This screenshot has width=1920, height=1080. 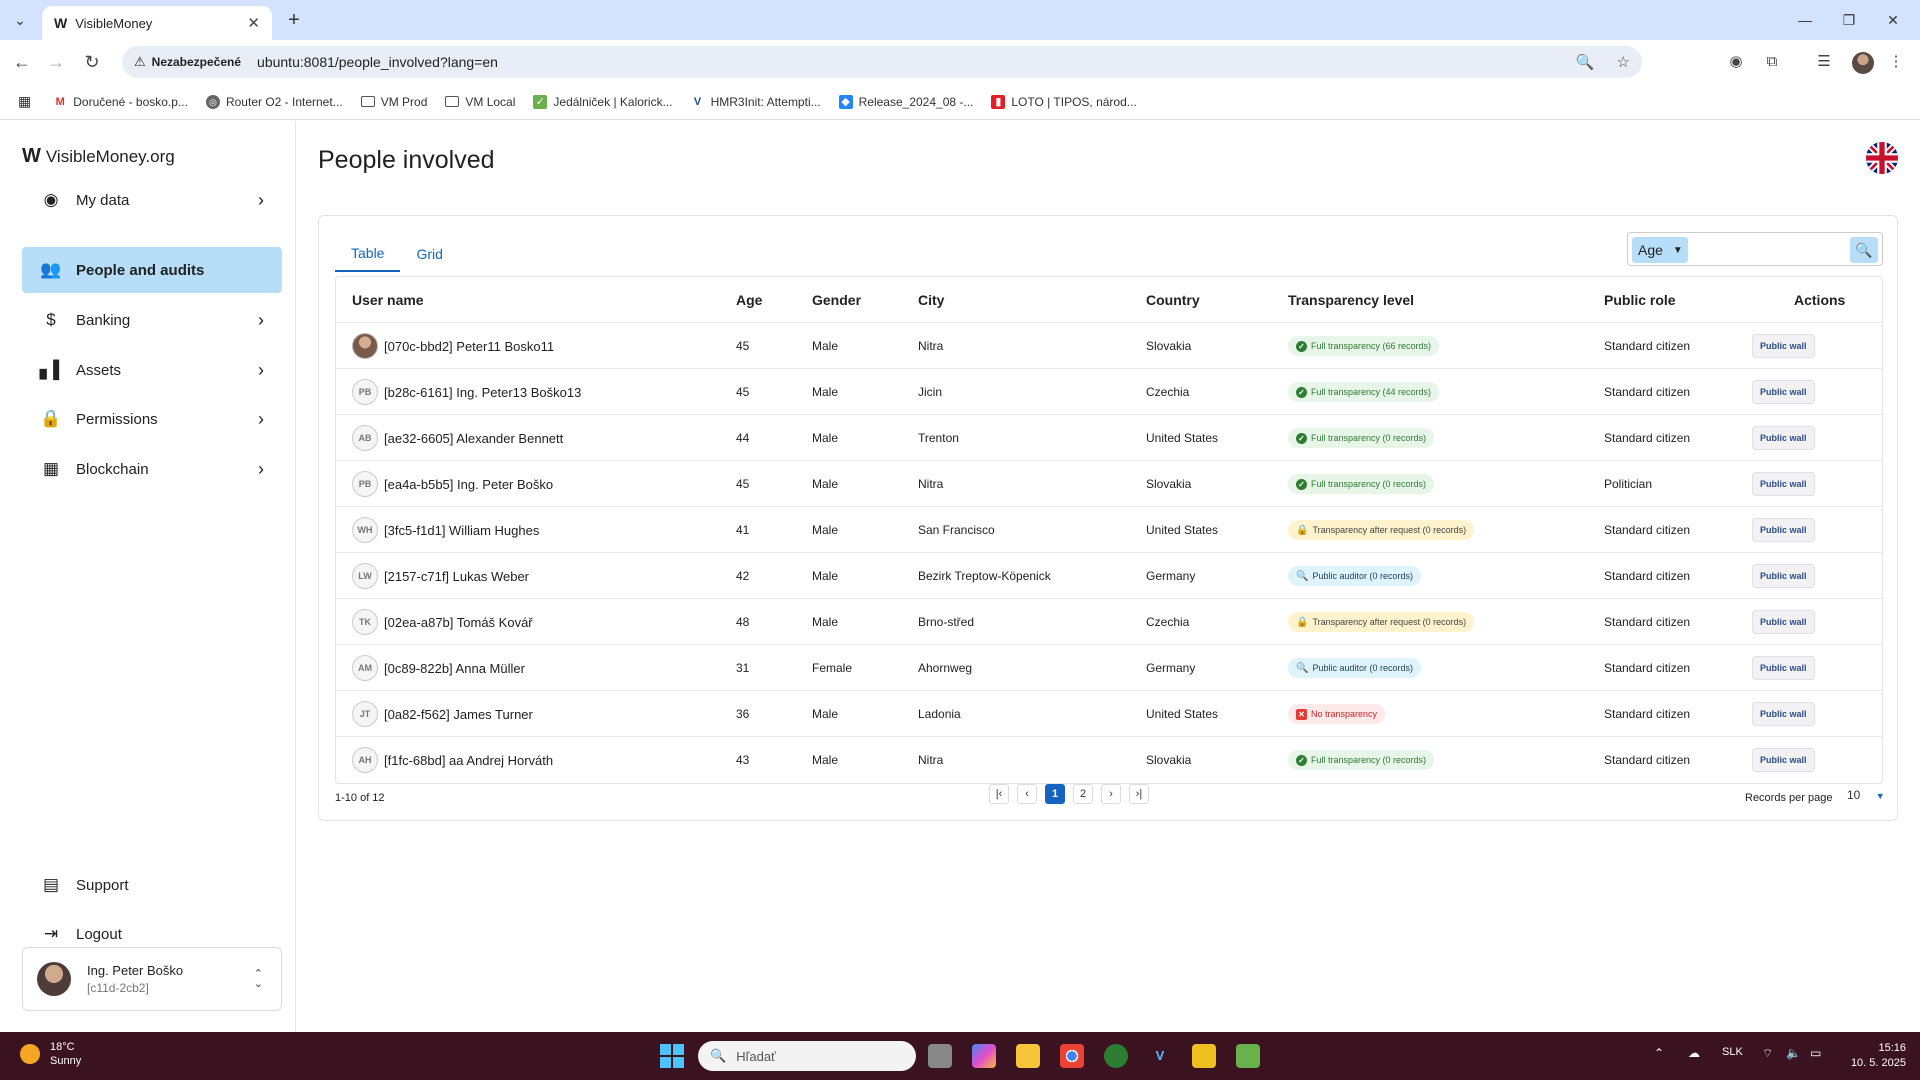 I want to click on column-header: Transparency level, so click(x=1351, y=300).